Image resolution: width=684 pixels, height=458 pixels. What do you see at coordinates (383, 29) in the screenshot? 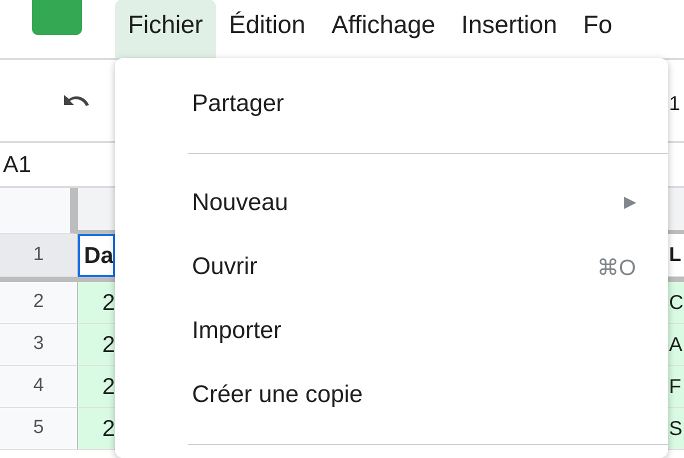
I see `menu-item: Affichage` at bounding box center [383, 29].